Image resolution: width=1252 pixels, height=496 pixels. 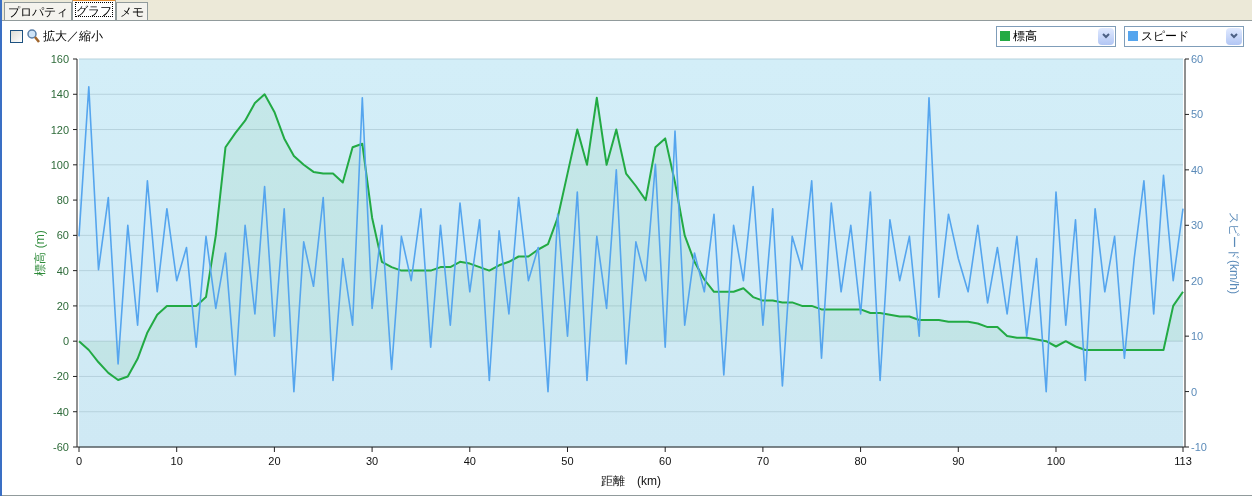 What do you see at coordinates (631, 481) in the screenshot?
I see `x-axis-title: 距離 (km)` at bounding box center [631, 481].